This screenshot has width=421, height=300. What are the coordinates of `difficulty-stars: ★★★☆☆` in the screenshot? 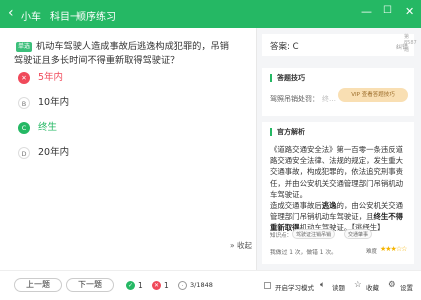 It's located at (393, 249).